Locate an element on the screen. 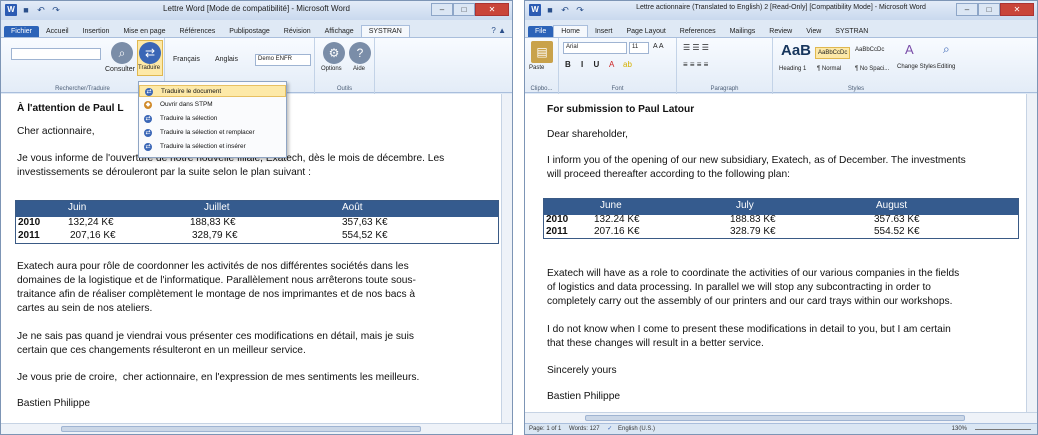  lang-from-select: Français is located at coordinates (186, 59).